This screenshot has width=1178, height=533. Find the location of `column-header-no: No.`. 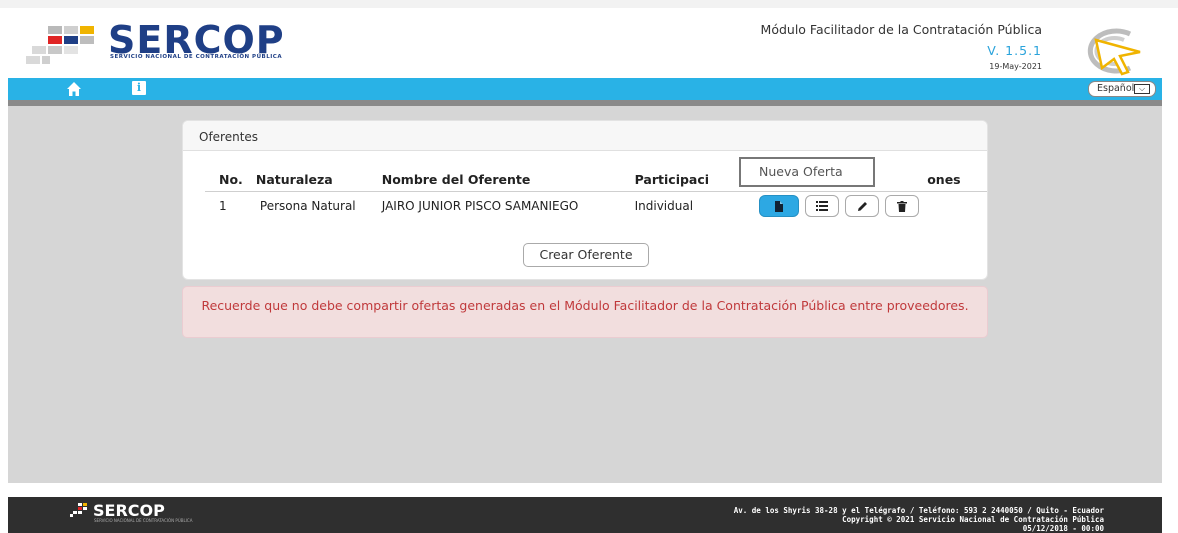

column-header-no: No. is located at coordinates (230, 180).